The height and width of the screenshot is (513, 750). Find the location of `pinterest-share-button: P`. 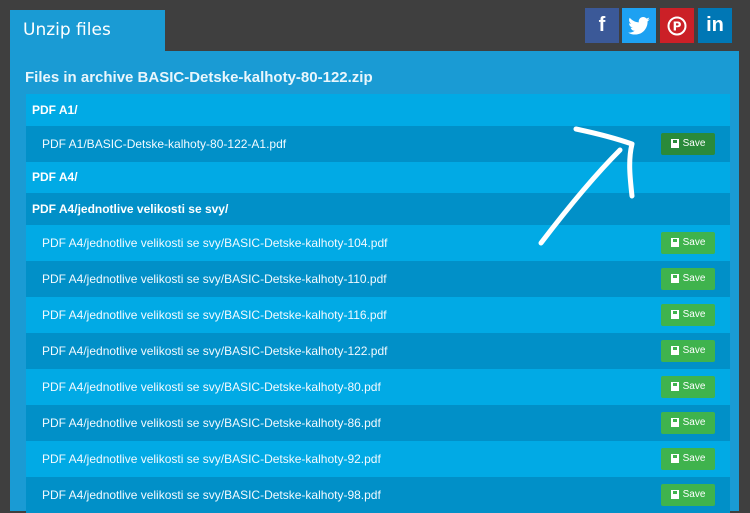

pinterest-share-button: P is located at coordinates (677, 25).